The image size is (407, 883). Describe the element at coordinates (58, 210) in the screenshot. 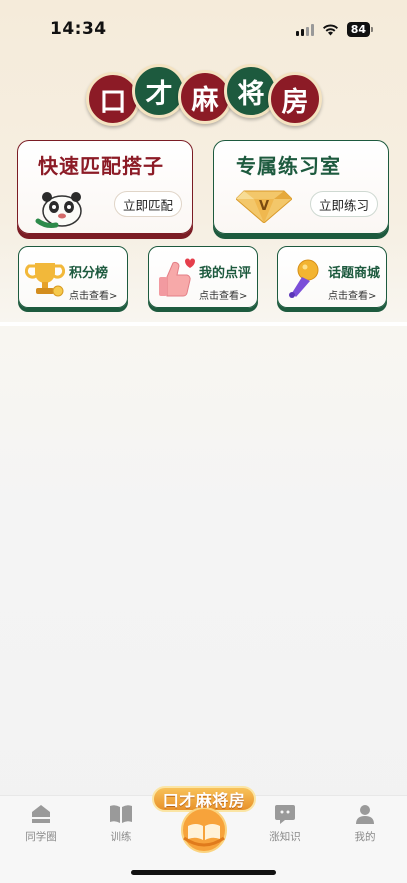

I see `panda-icon` at that location.